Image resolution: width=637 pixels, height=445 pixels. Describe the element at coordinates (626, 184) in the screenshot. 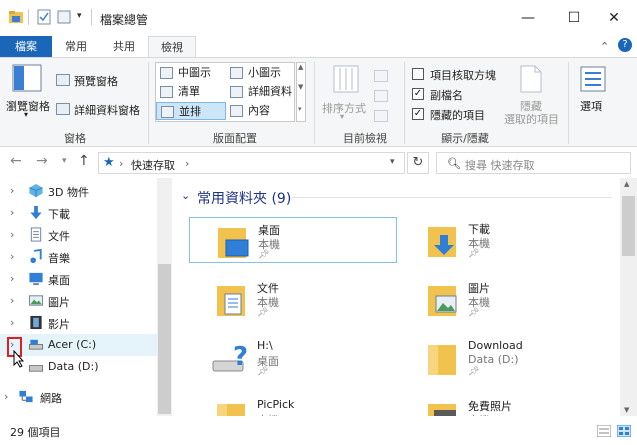

I see `scroll-up-icon: ▲` at that location.